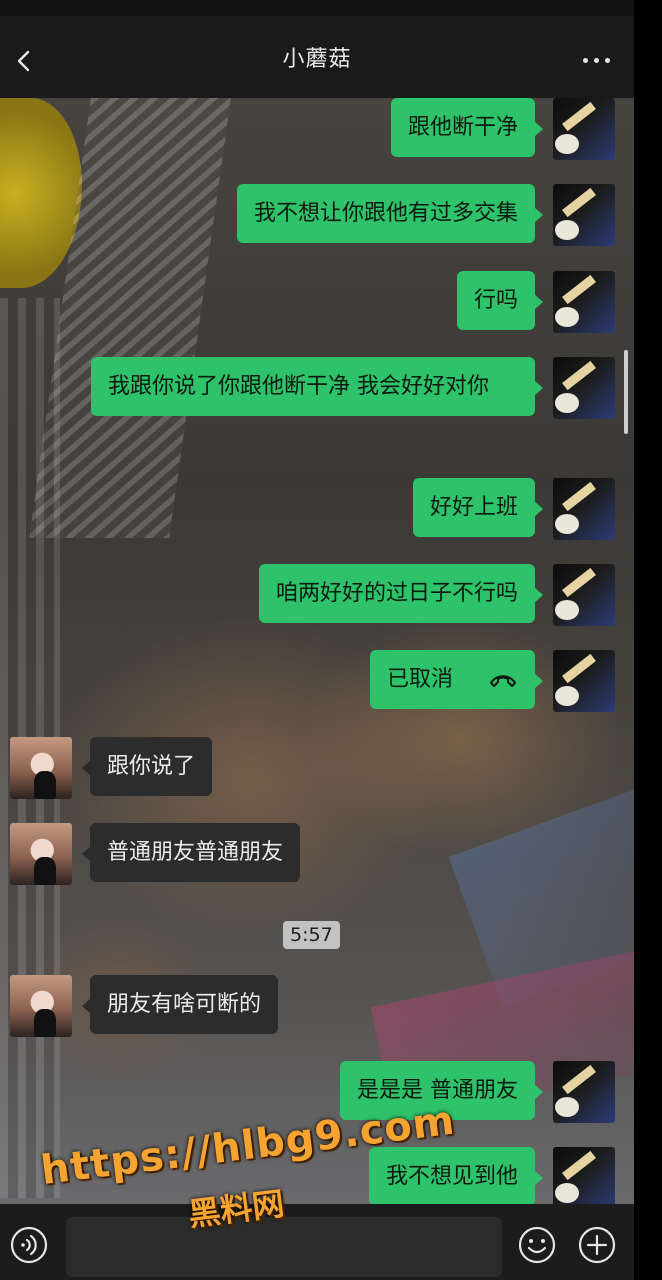 This screenshot has width=662, height=1280. Describe the element at coordinates (626, 392) in the screenshot. I see `scroll-indicator` at that location.